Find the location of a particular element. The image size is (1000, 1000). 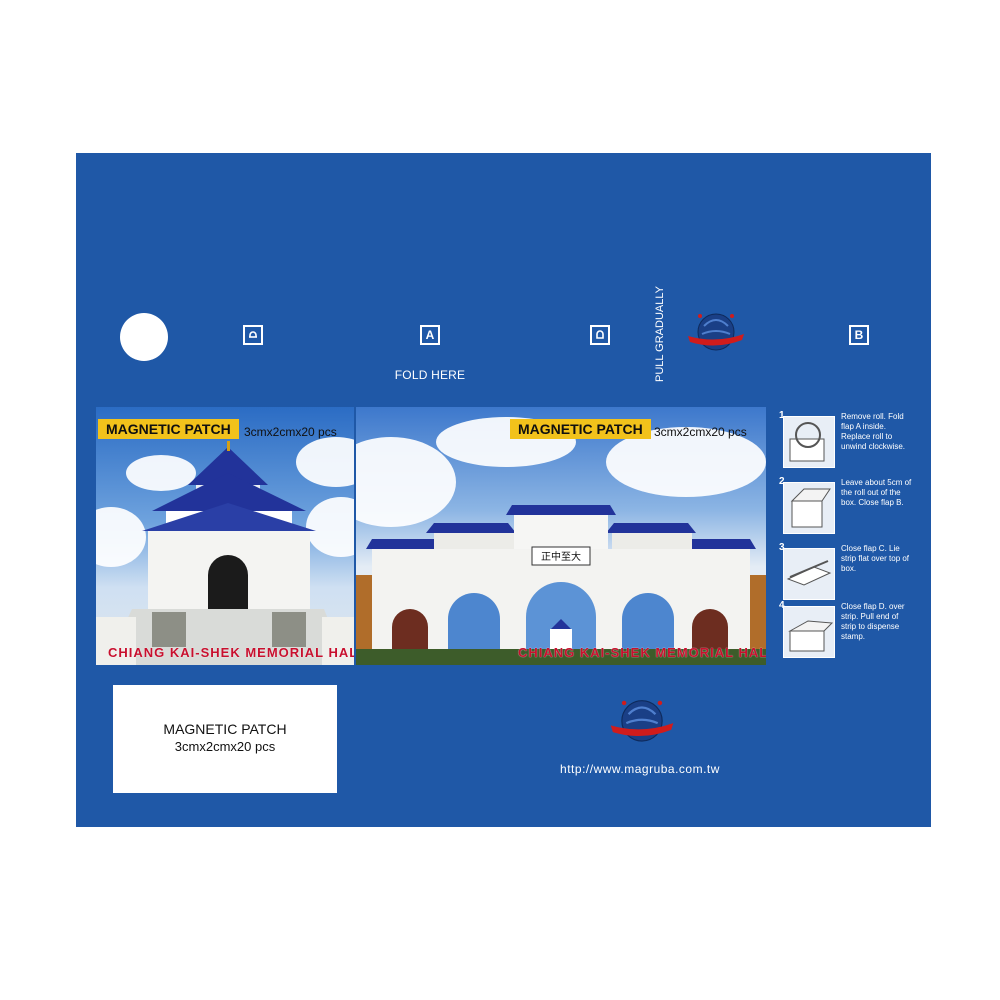

brand-logo-bottom-icon is located at coordinates (642, 721).